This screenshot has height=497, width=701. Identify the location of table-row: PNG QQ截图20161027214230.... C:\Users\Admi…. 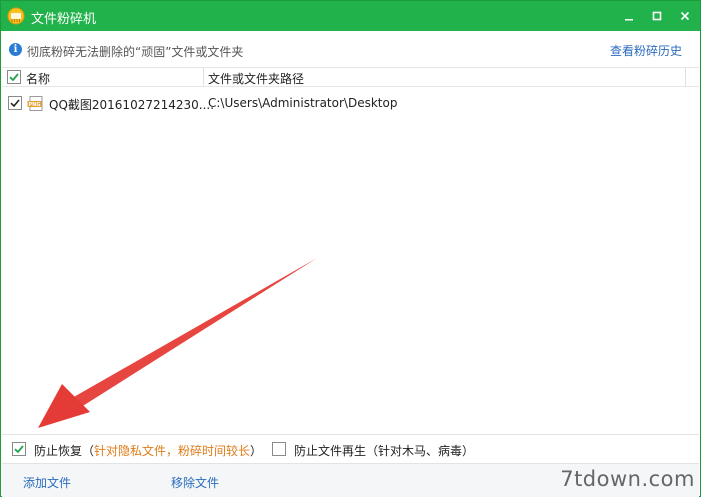
(350, 103).